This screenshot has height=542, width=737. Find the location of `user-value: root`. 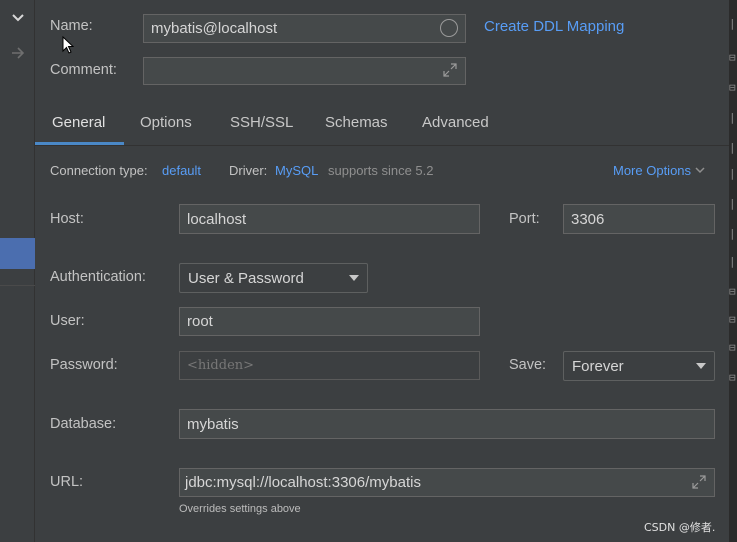

user-value: root is located at coordinates (200, 321).